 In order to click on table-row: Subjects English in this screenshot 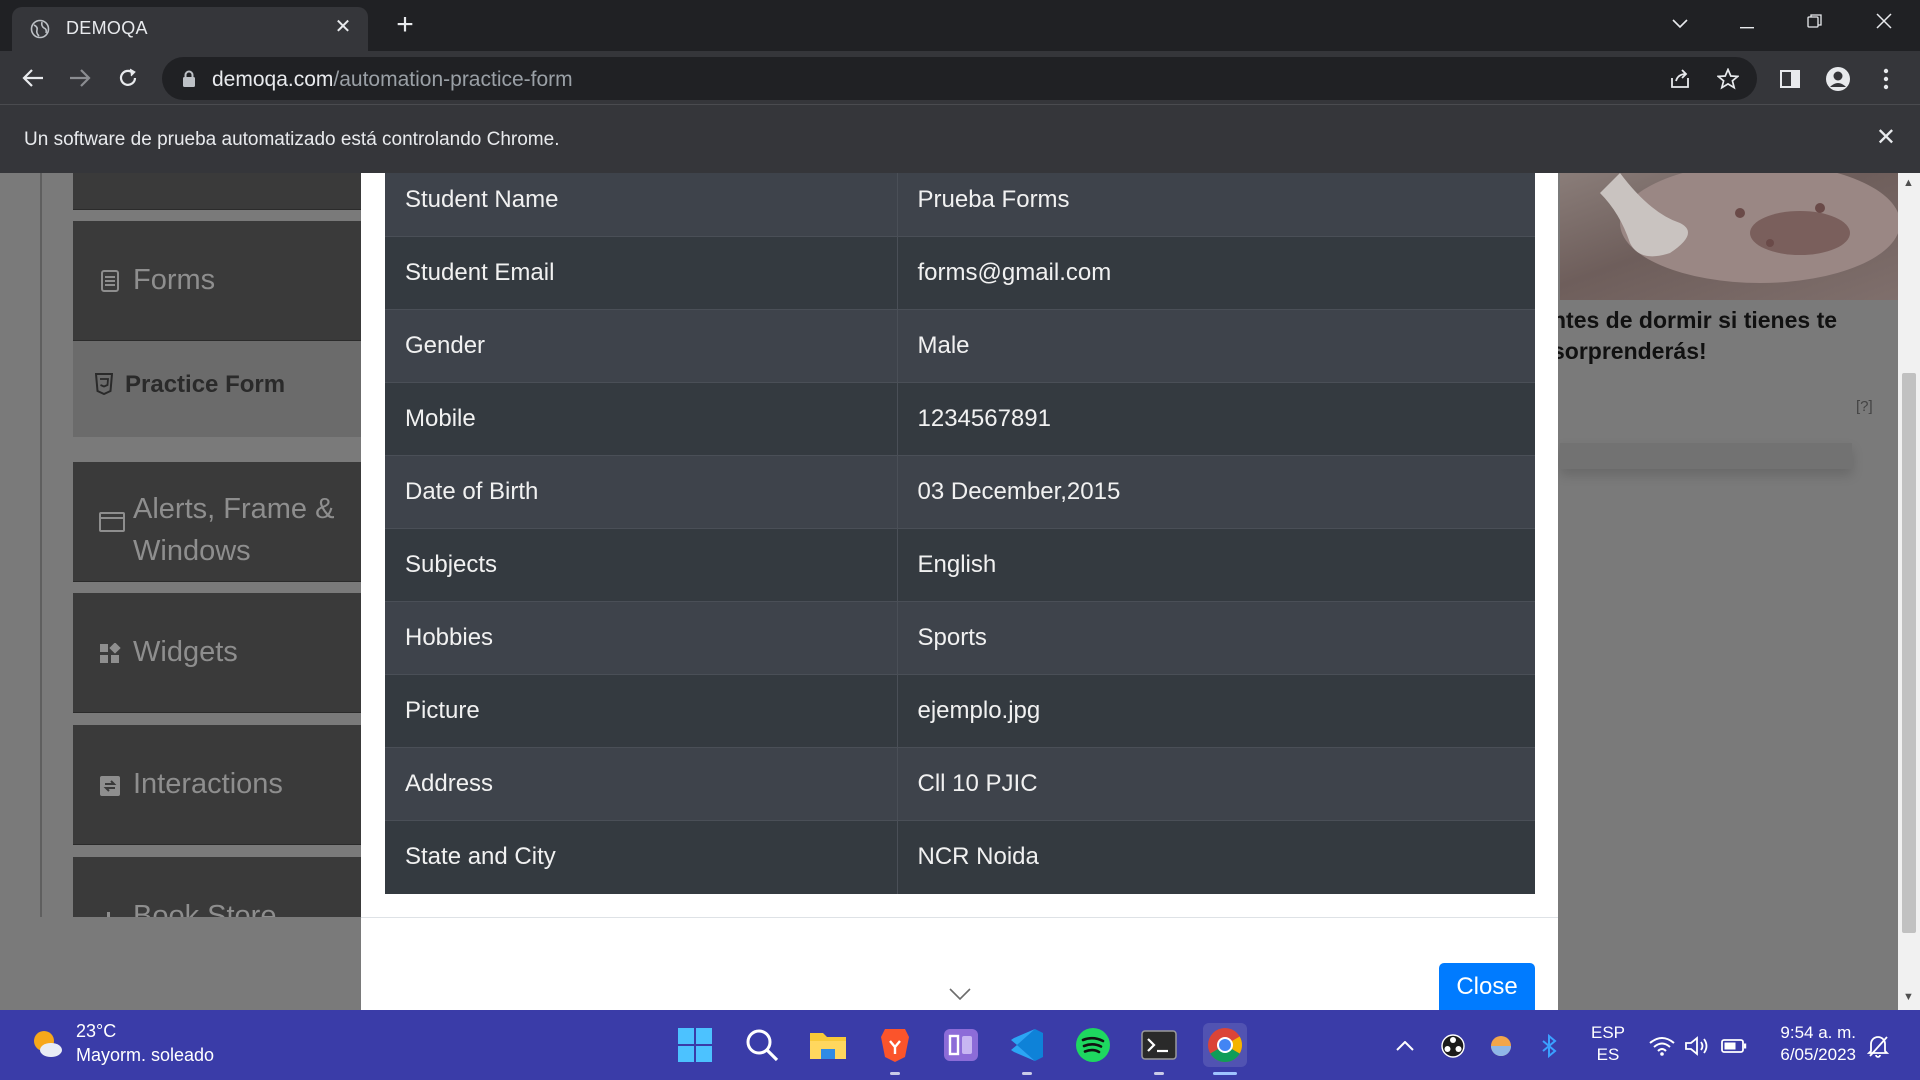, I will do `click(960, 565)`.